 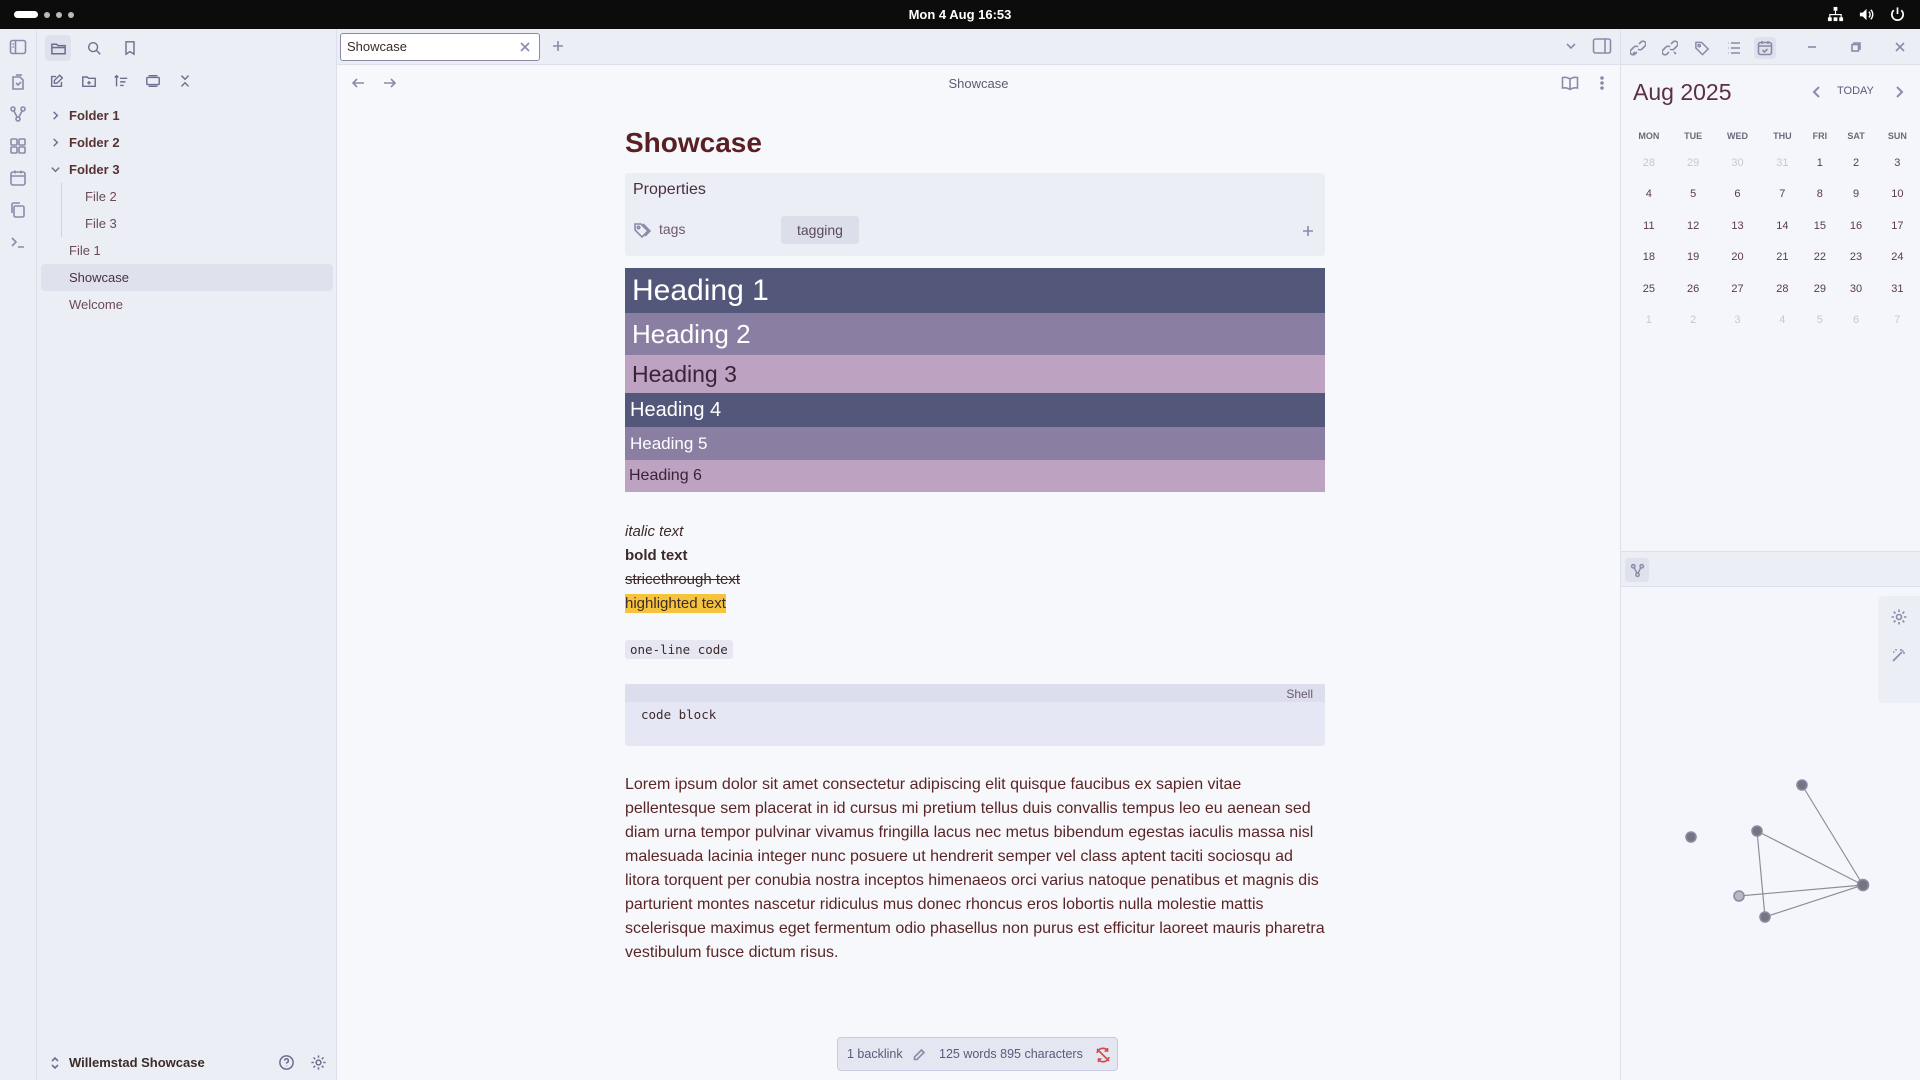 I want to click on vault-name: Willemstad Showcase, so click(x=137, y=1062).